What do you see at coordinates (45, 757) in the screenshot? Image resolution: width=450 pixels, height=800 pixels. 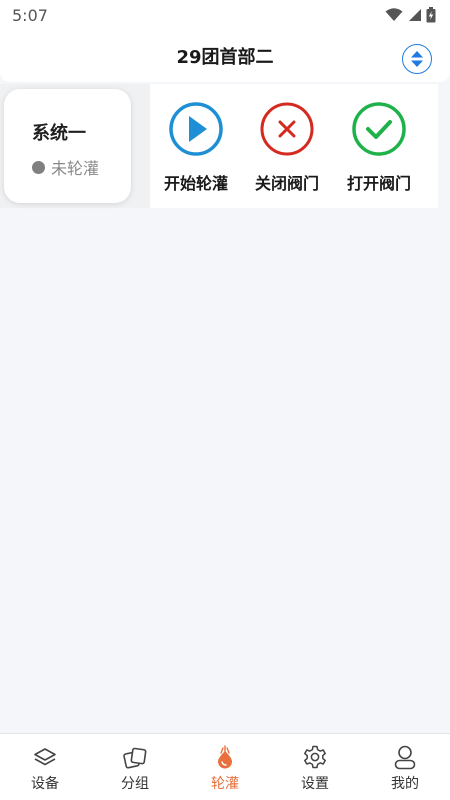 I see `layers-icon` at bounding box center [45, 757].